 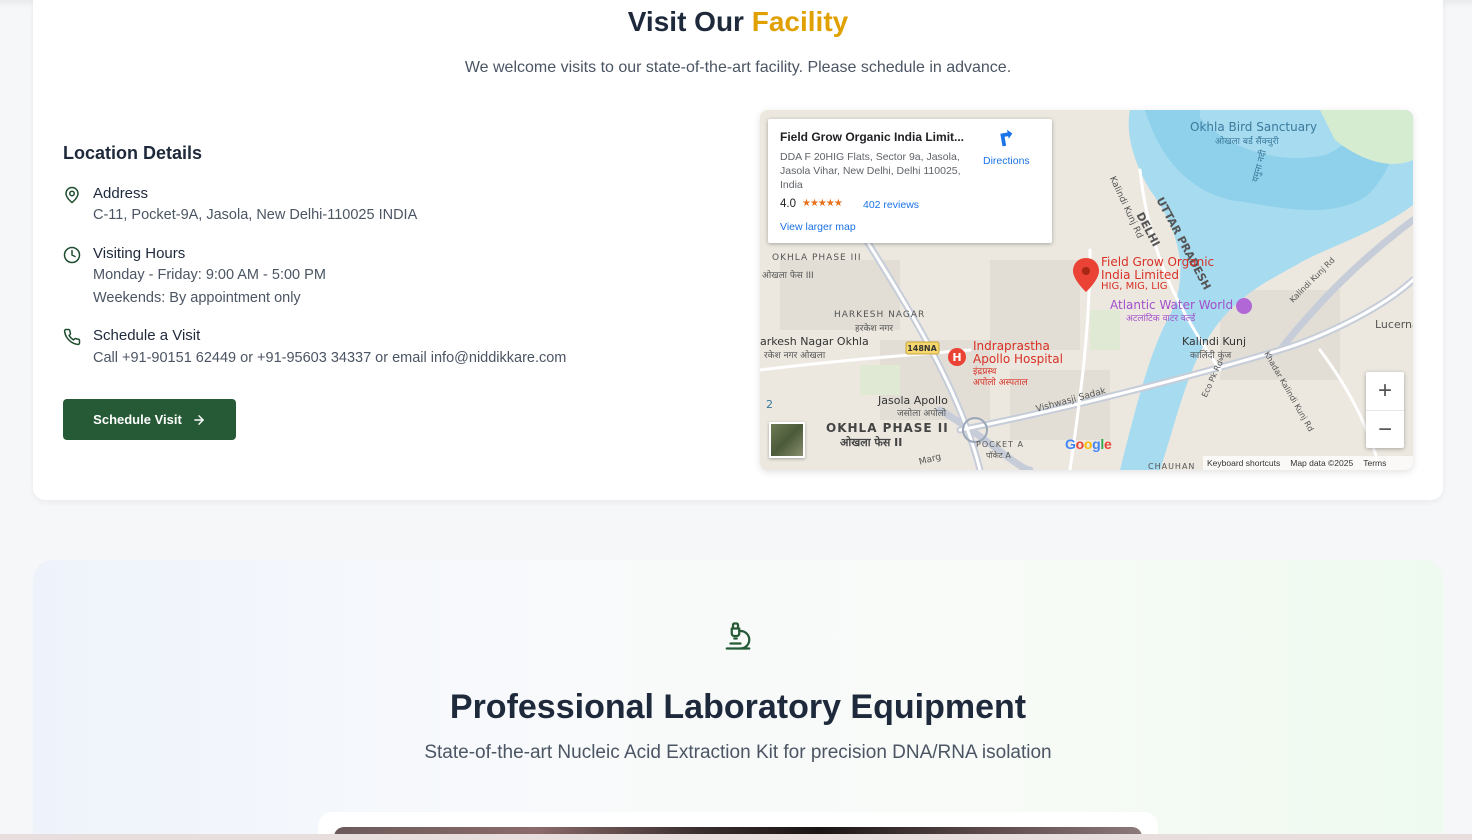 What do you see at coordinates (788, 276) in the screenshot?
I see `map-label: ओखला फेस III` at bounding box center [788, 276].